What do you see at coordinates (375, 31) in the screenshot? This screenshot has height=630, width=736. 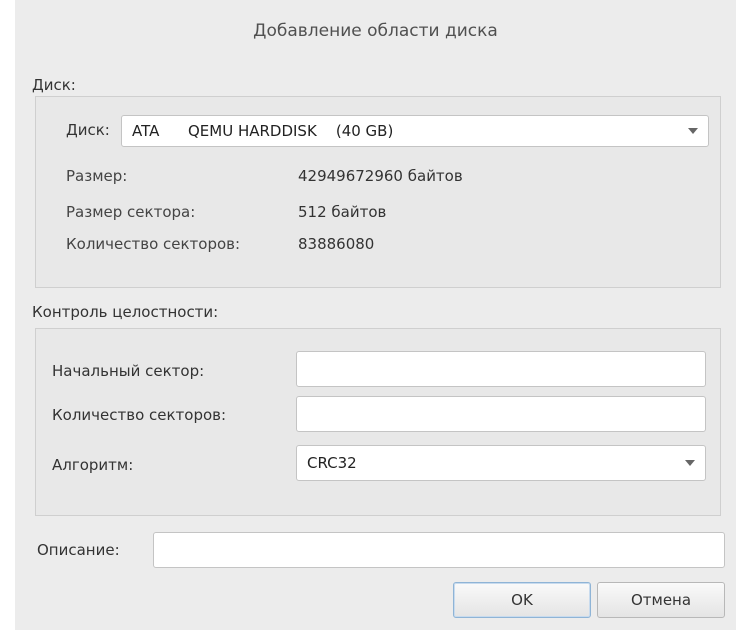 I see `window-title: Добавление области диска` at bounding box center [375, 31].